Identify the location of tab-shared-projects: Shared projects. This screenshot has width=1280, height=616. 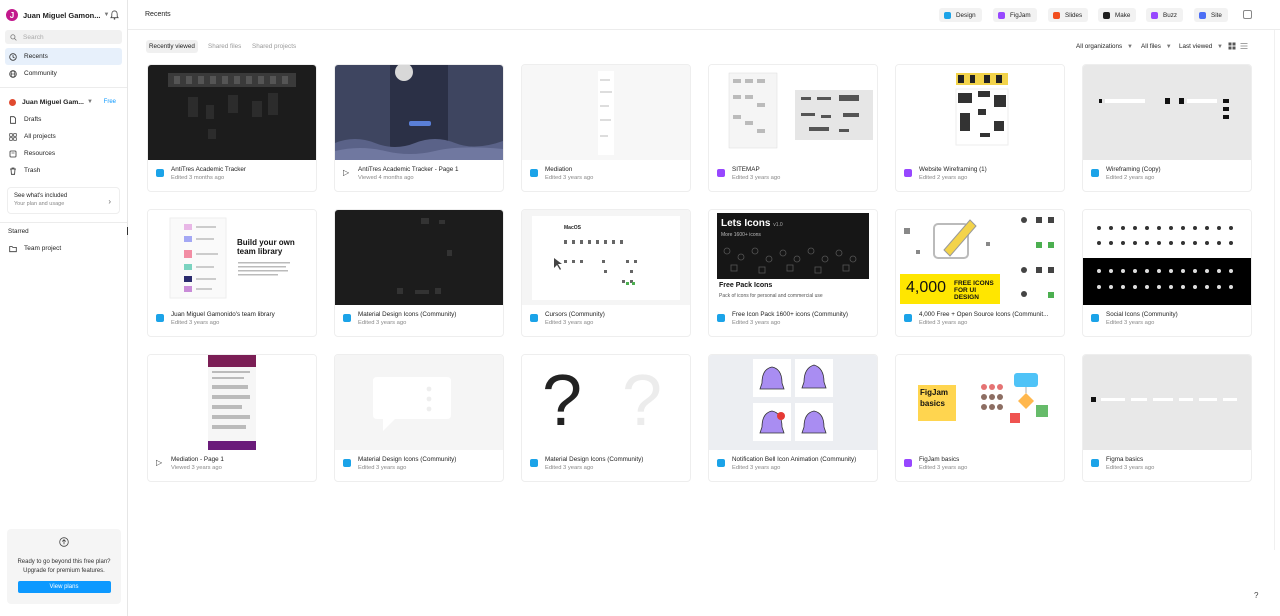
(274, 46).